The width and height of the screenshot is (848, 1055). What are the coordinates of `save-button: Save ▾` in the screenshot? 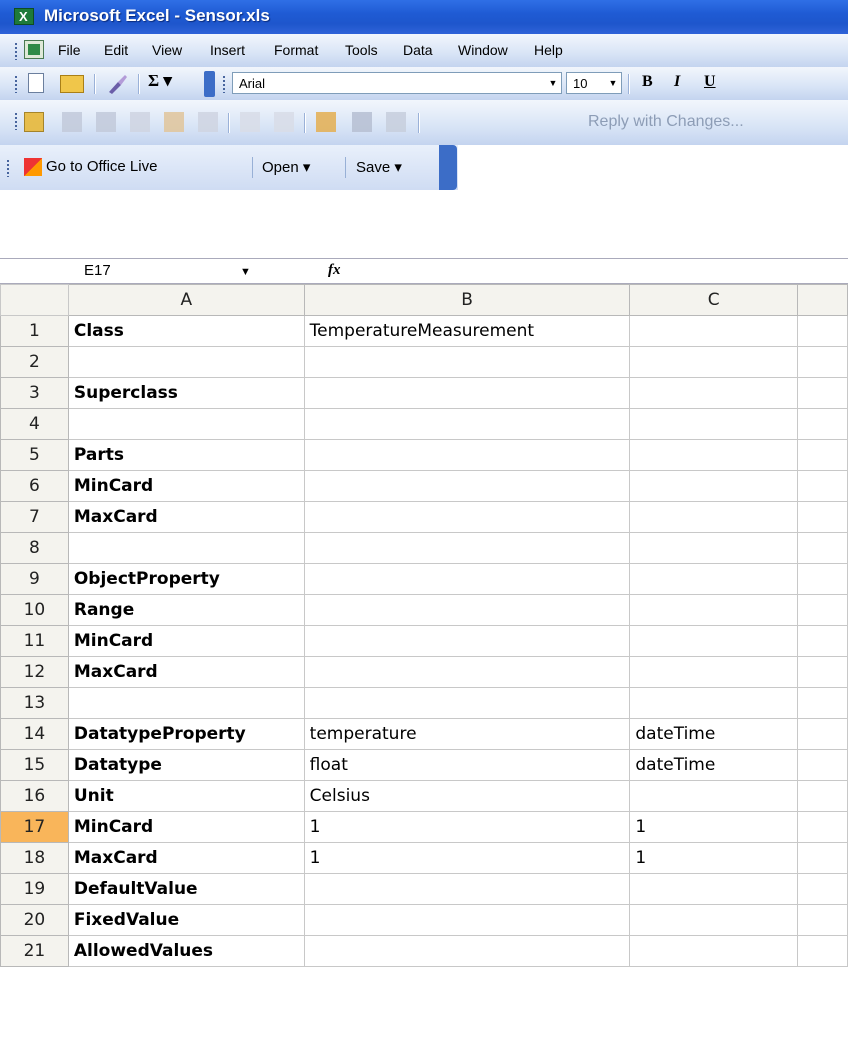 It's located at (379, 167).